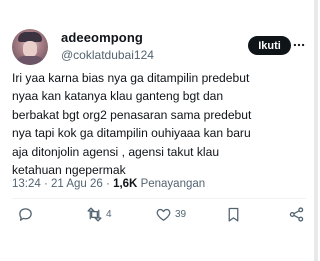  What do you see at coordinates (77, 184) in the screenshot?
I see `tweet-date: 21 Agu 26` at bounding box center [77, 184].